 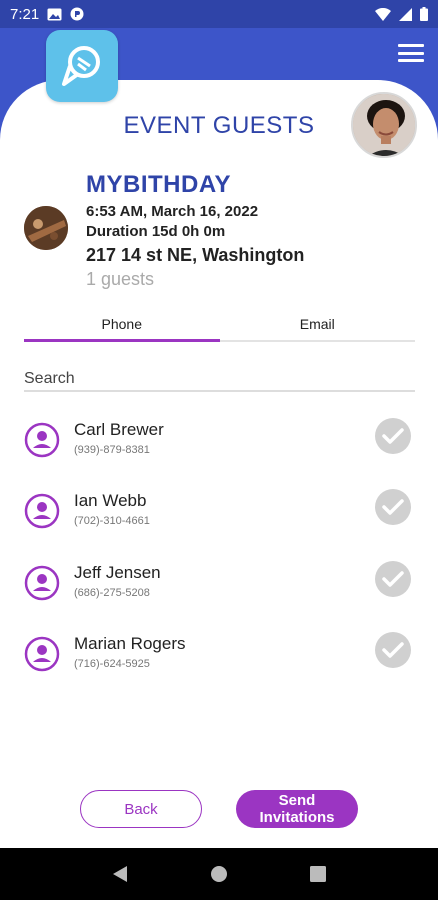 I want to click on event-thumbnail, so click(x=46, y=228).